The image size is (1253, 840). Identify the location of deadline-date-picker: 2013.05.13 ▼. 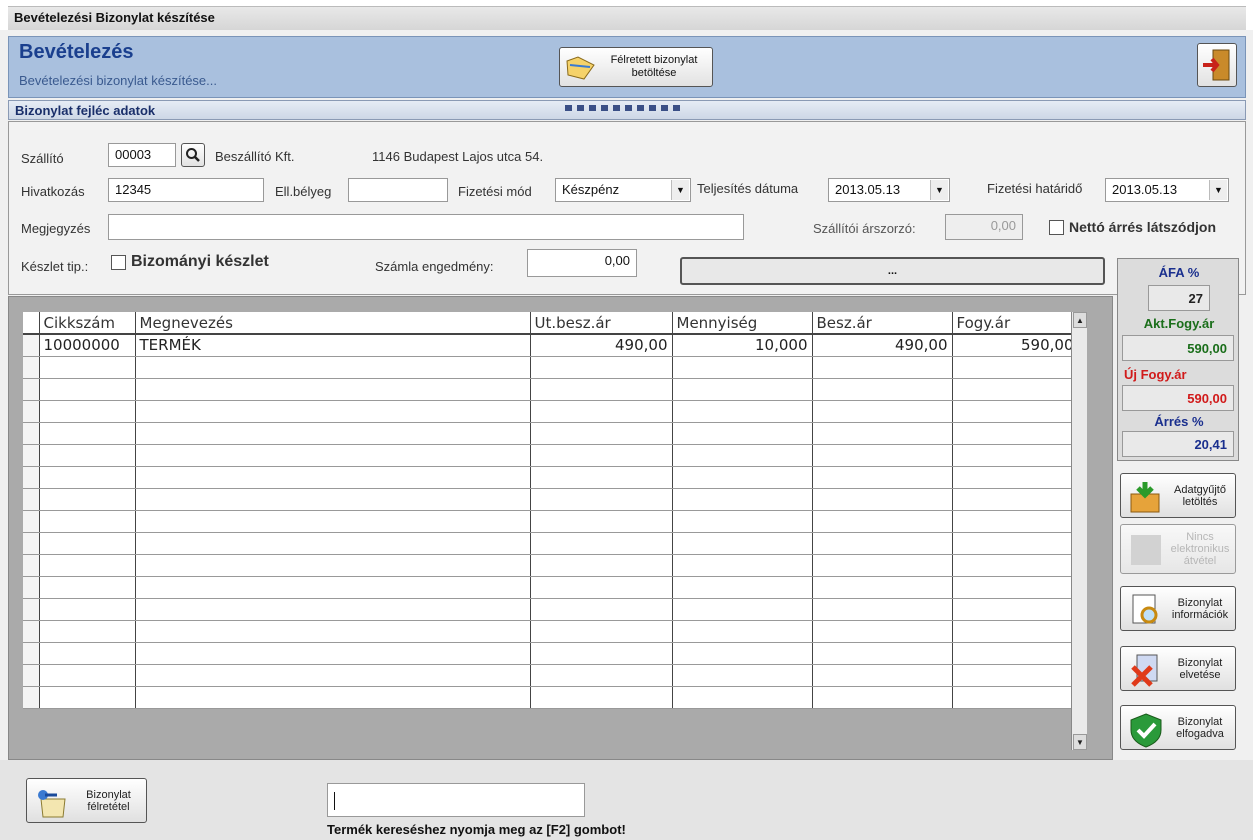
(1167, 190).